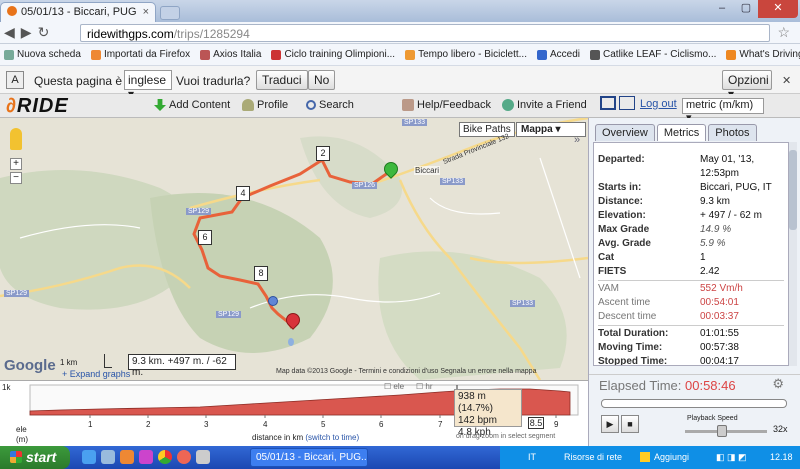 This screenshot has width=800, height=469. I want to click on help-feedback-button: Help/Feedback, so click(446, 105).